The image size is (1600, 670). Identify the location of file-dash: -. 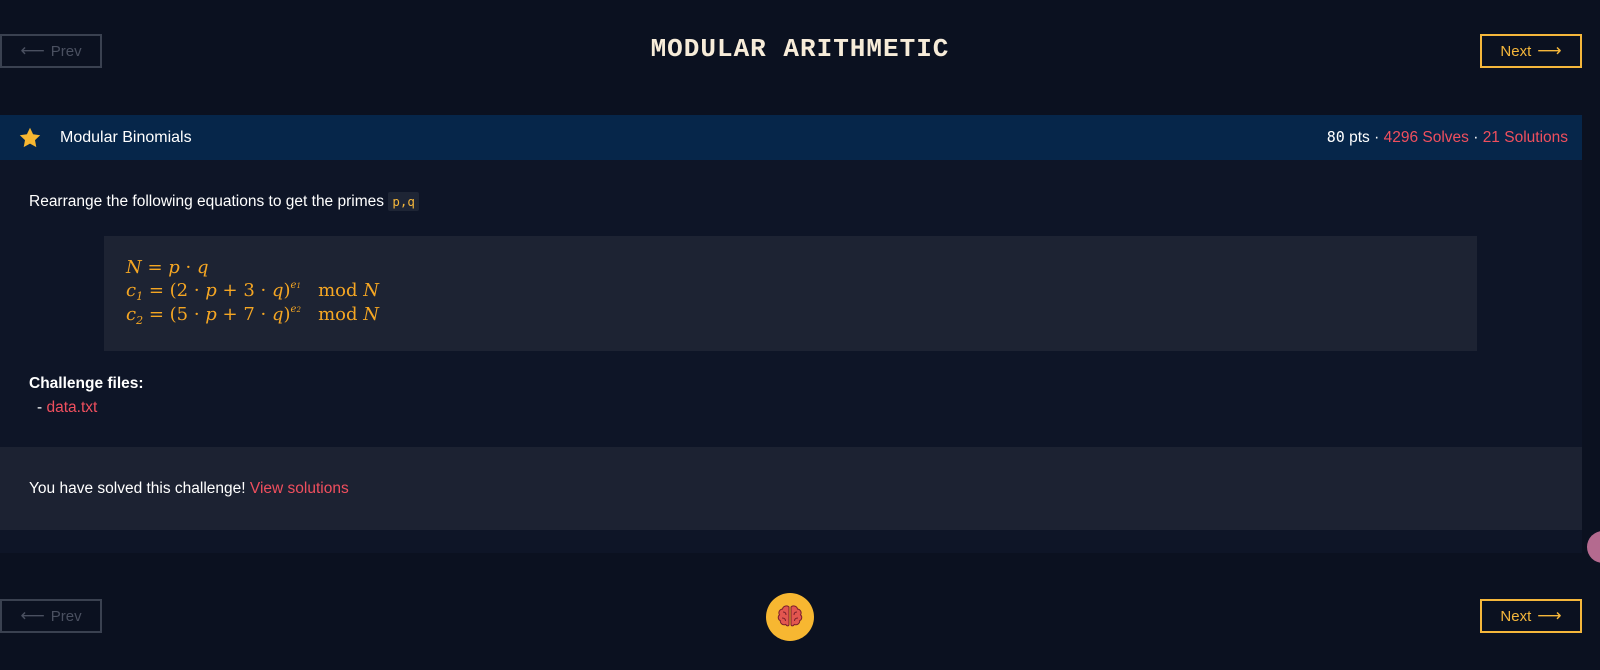
(40, 407).